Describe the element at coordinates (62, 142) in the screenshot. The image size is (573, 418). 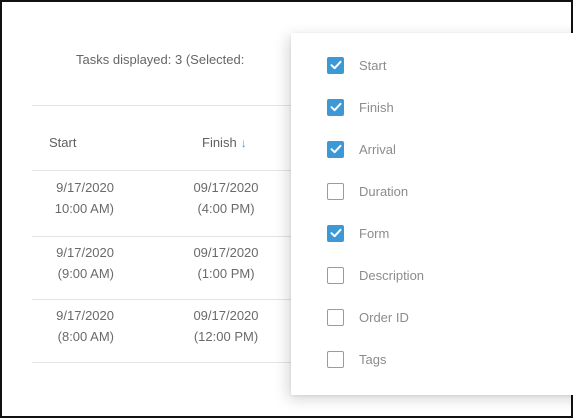
I see `column-header-start: Start` at that location.